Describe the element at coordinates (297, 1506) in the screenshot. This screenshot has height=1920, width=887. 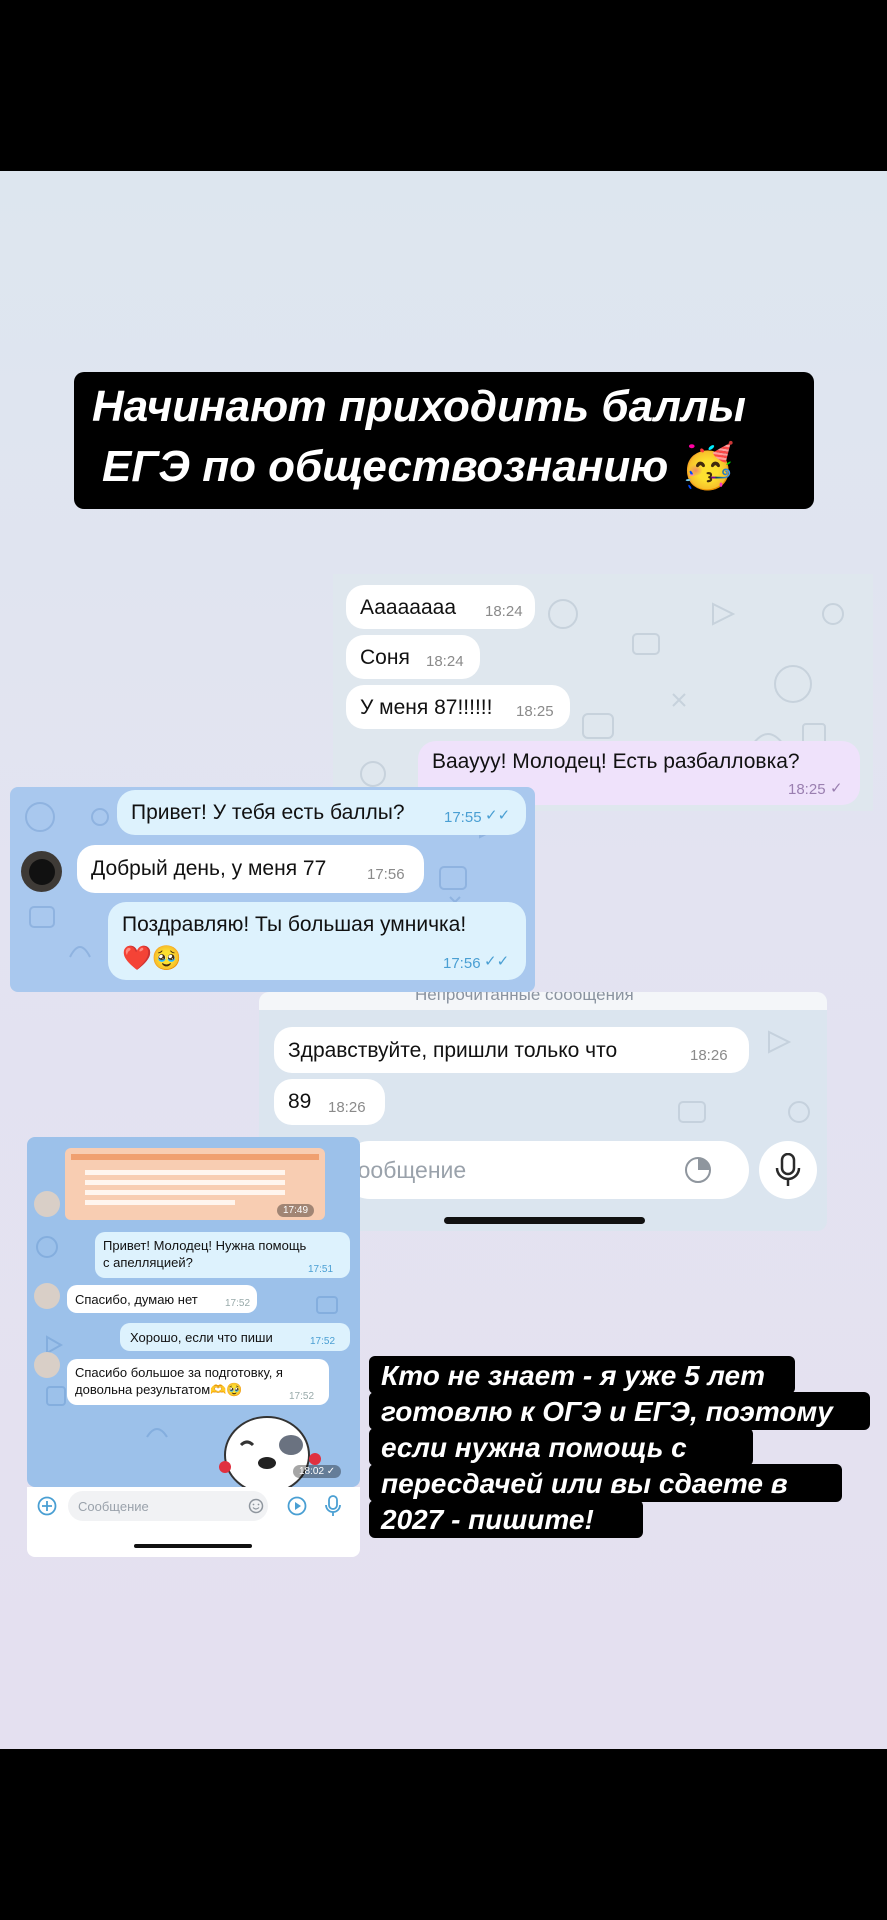
I see `send-media-icon` at that location.